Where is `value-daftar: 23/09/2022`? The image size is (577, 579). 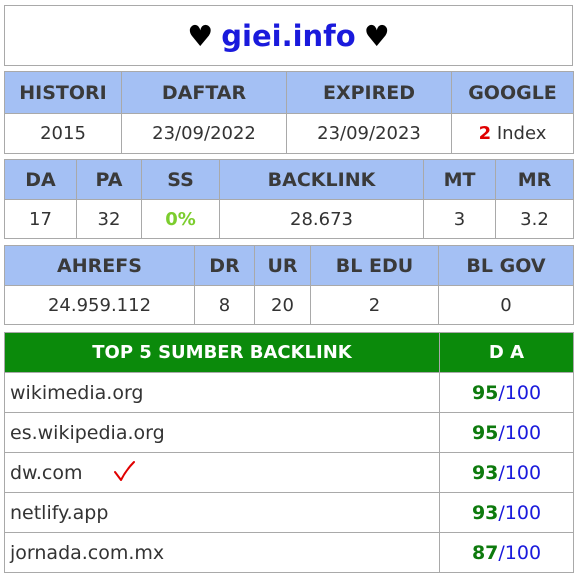 value-daftar: 23/09/2022 is located at coordinates (204, 133).